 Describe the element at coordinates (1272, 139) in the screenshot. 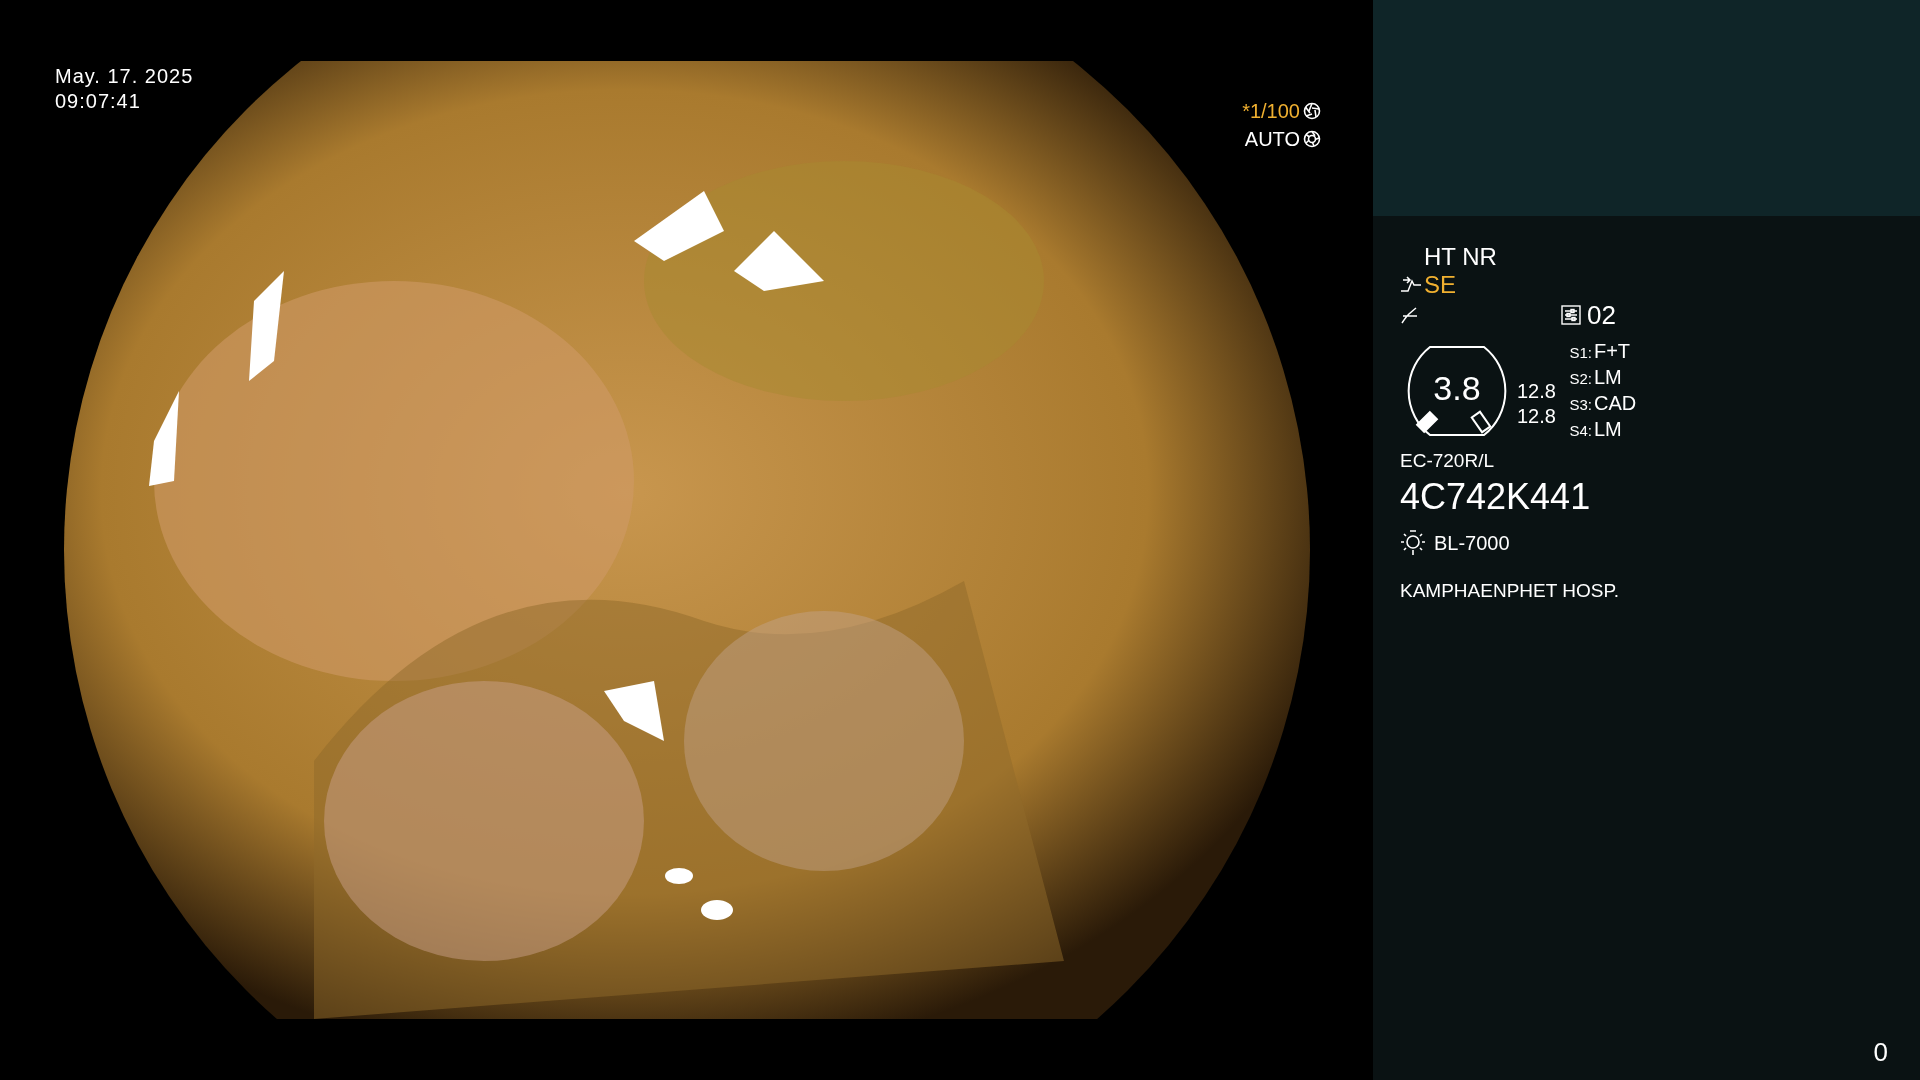

I see `iris-mode-text: AUTO` at that location.